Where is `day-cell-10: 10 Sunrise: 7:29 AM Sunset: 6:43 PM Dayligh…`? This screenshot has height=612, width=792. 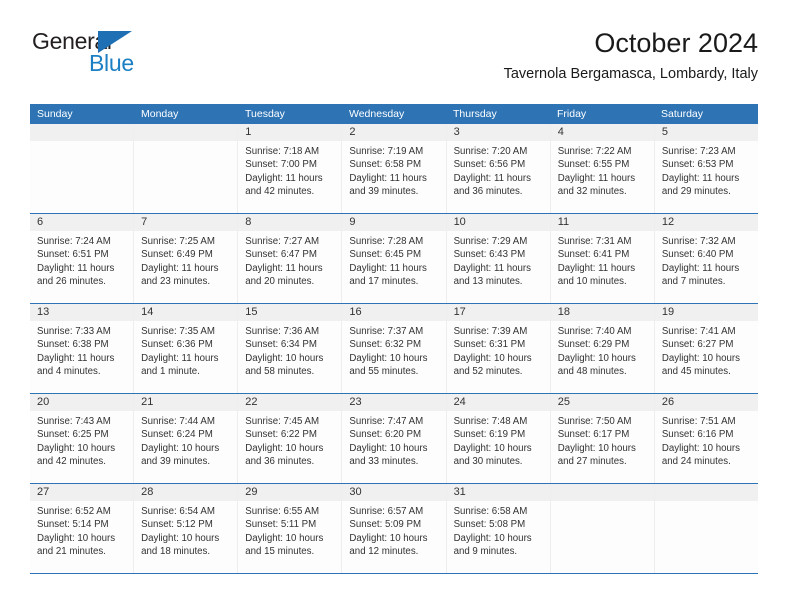 day-cell-10: 10 Sunrise: 7:29 AM Sunset: 6:43 PM Dayligh… is located at coordinates (498, 258).